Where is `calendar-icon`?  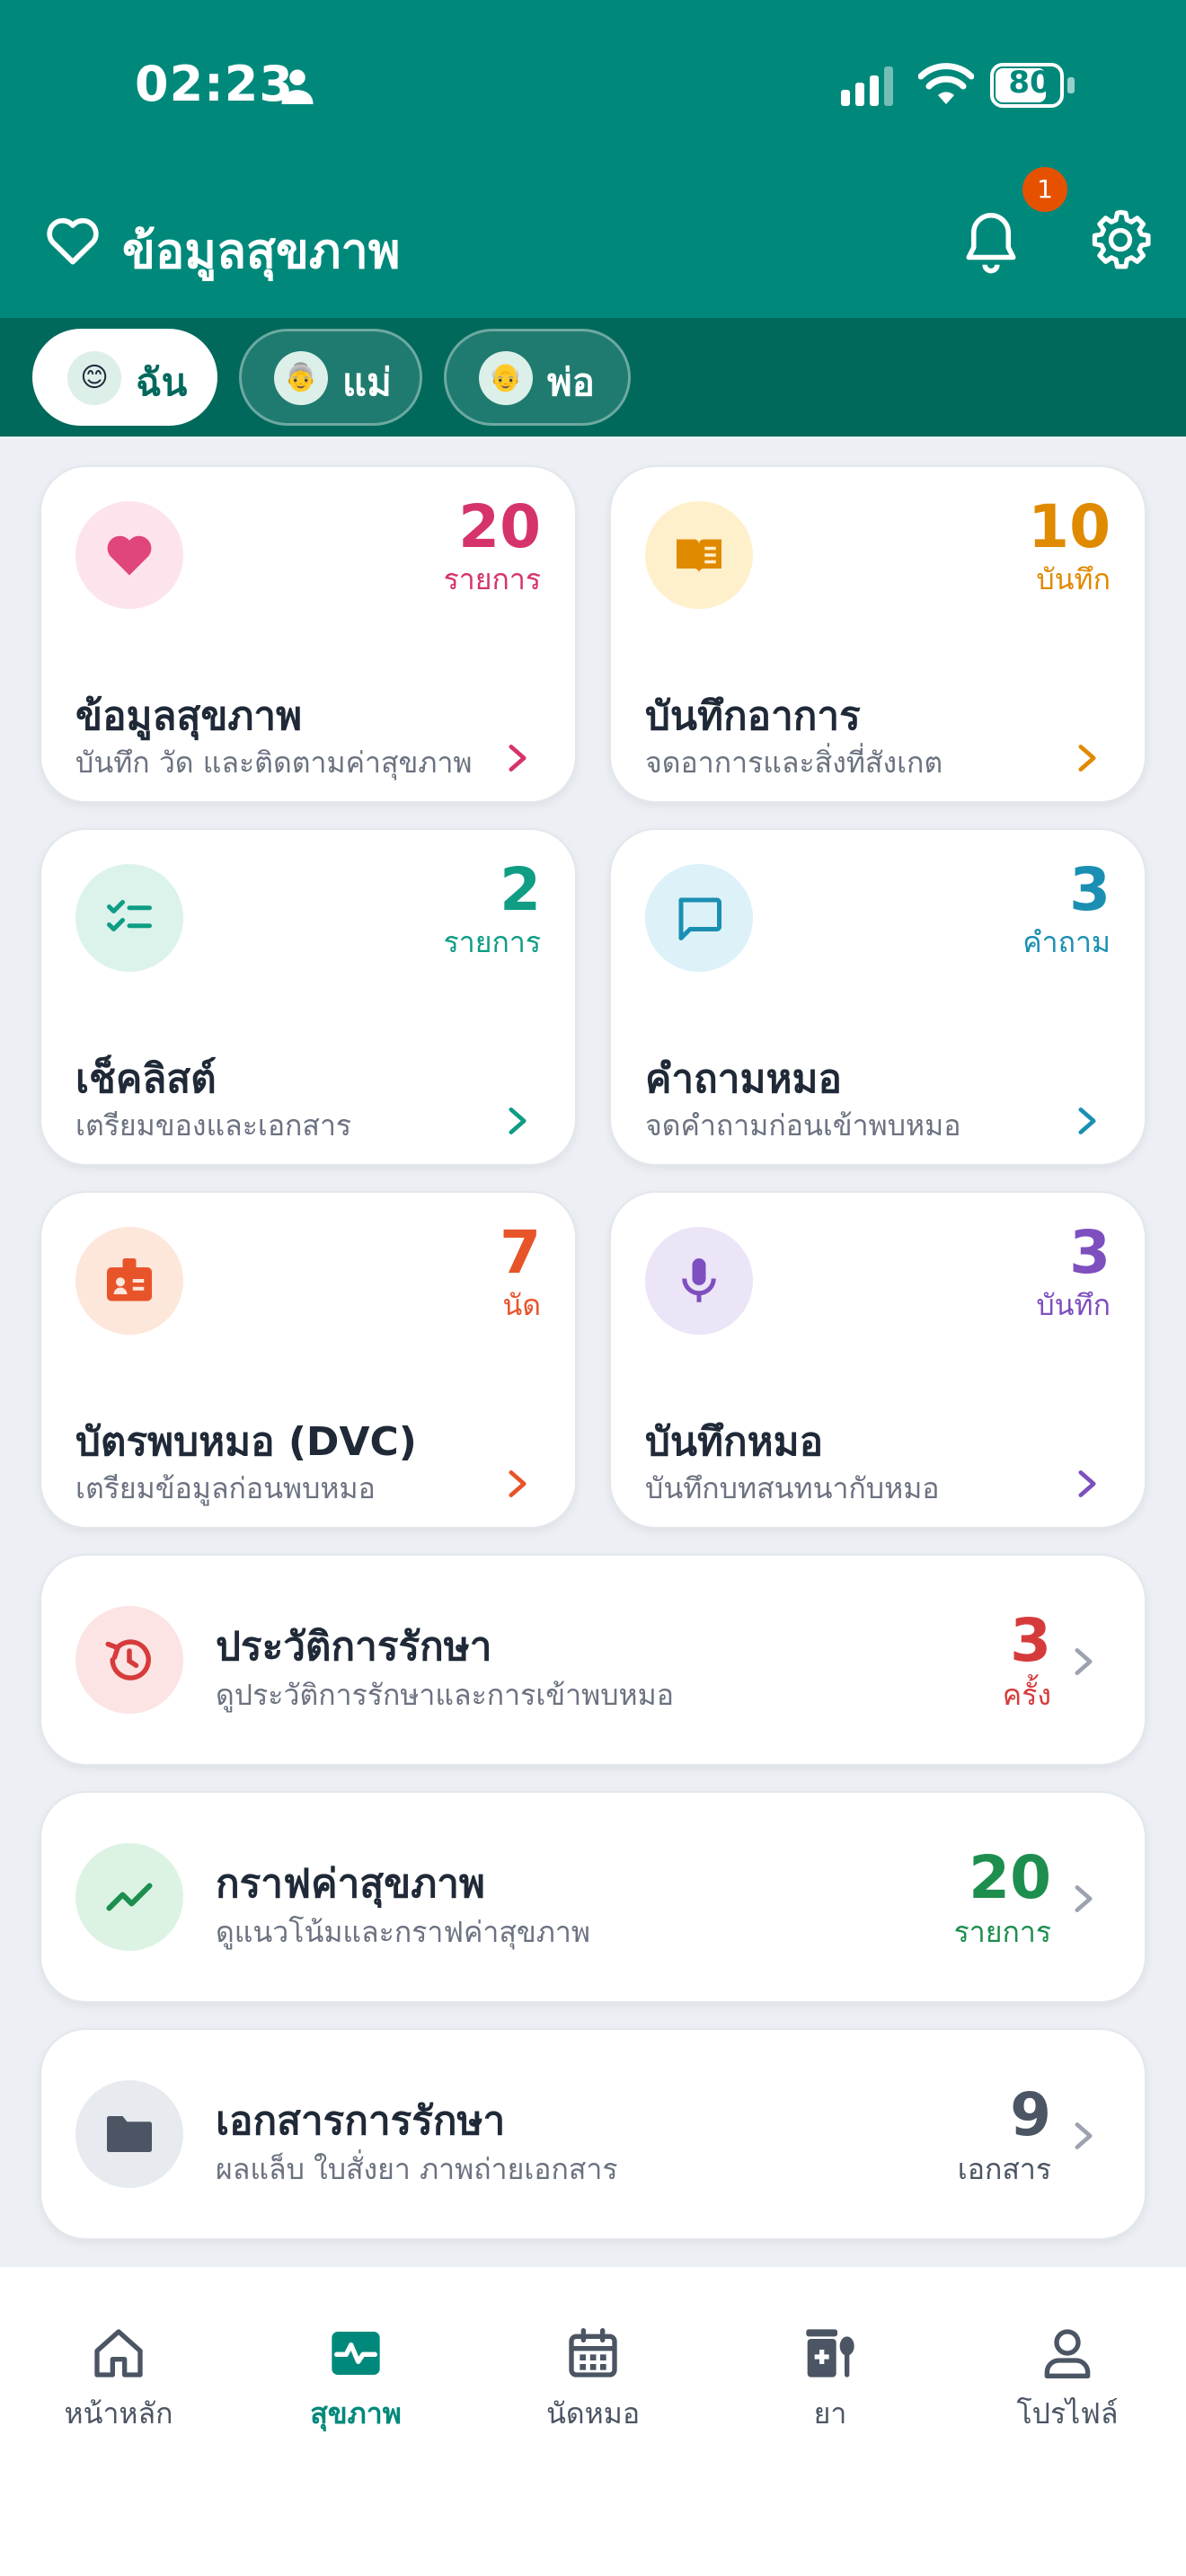
calendar-icon is located at coordinates (593, 2353).